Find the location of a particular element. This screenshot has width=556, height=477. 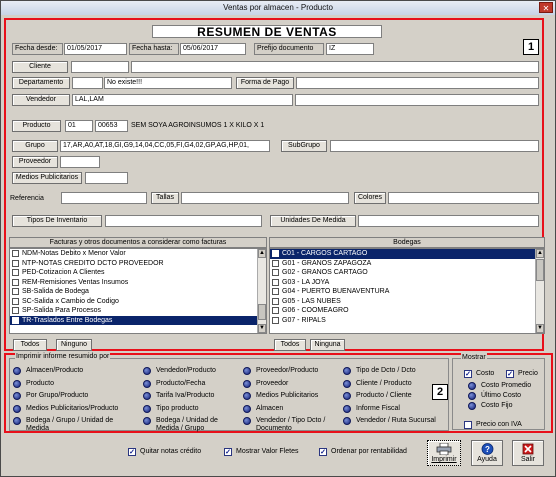

departamento-button: Departamento is located at coordinates (41, 83).